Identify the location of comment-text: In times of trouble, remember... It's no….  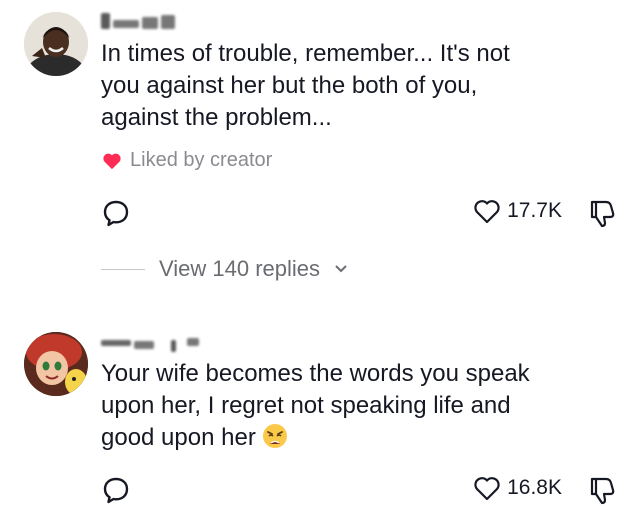
(305, 85).